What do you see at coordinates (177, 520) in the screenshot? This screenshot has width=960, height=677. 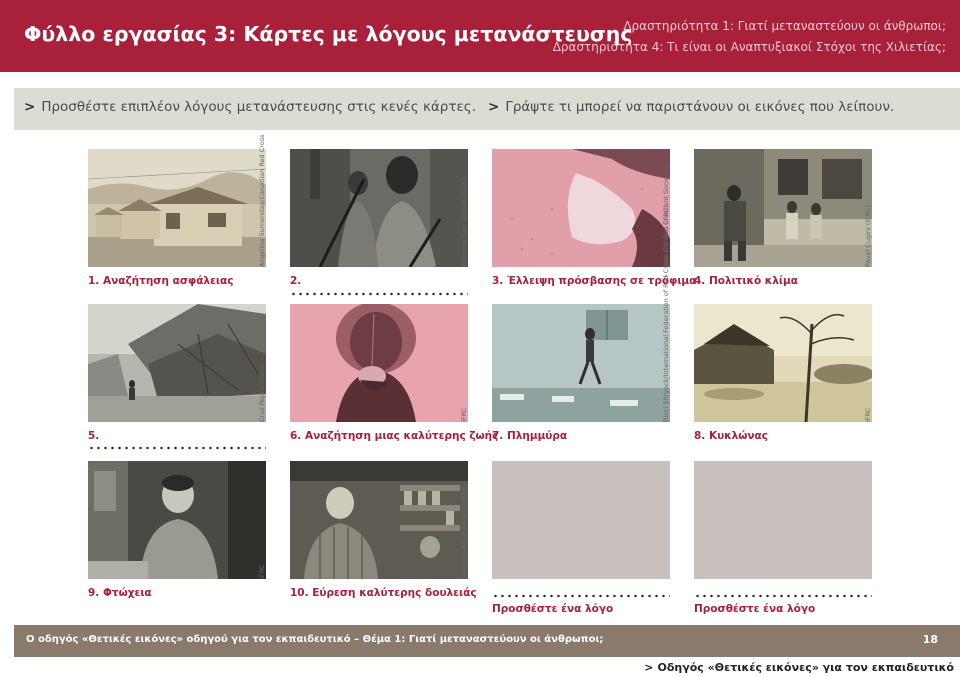 I see `photo-poverty-man` at bounding box center [177, 520].